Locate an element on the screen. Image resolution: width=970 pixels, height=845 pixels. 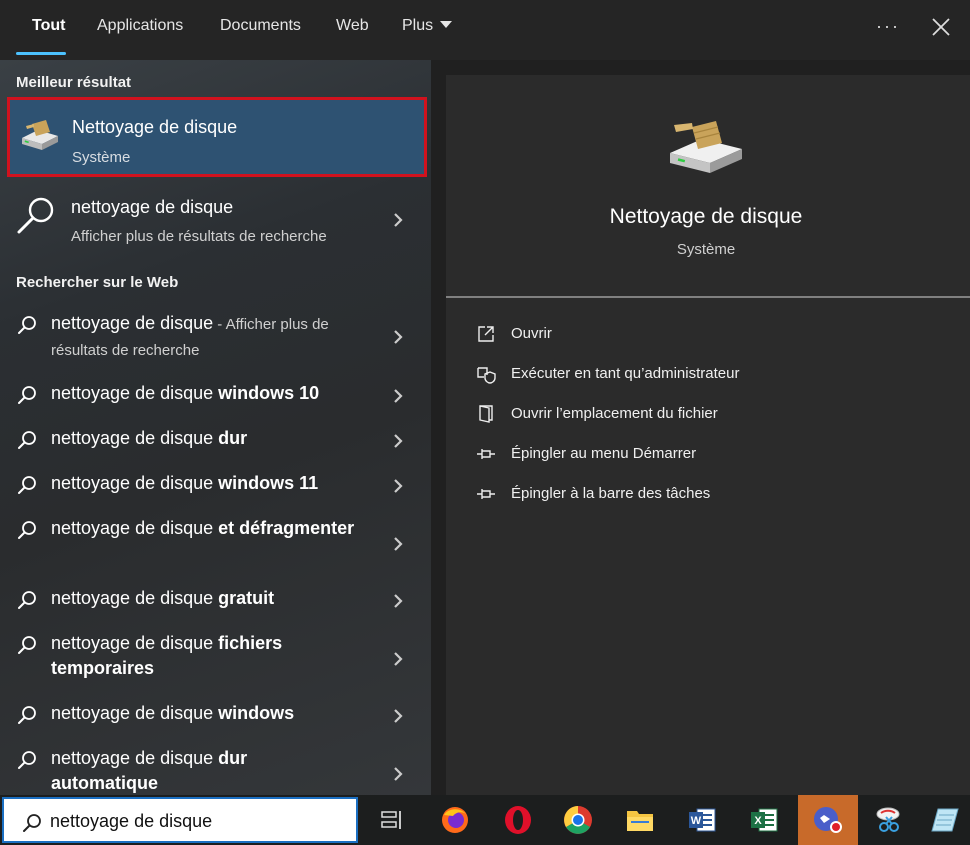
web-result-bold: dur is located at coordinates (233, 438).